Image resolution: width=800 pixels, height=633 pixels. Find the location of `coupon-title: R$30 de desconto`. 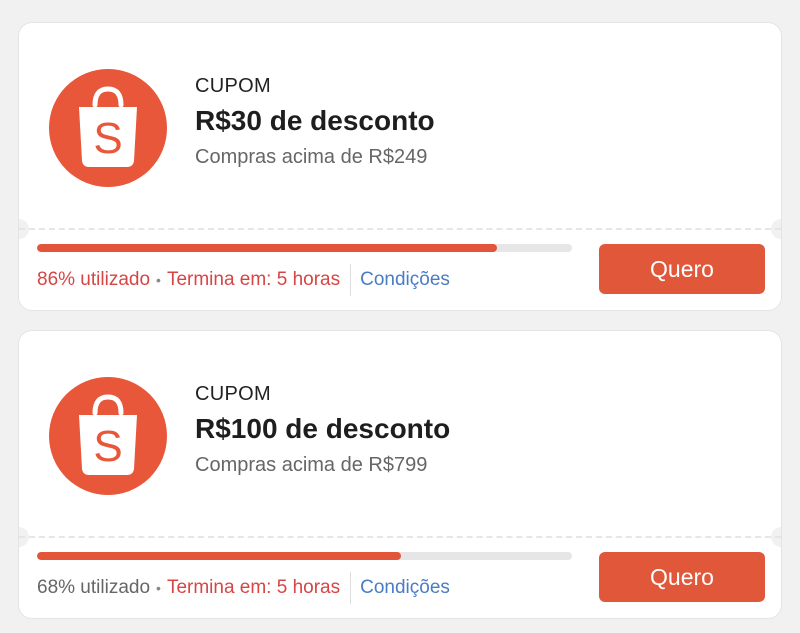

coupon-title: R$30 de desconto is located at coordinates (315, 120).